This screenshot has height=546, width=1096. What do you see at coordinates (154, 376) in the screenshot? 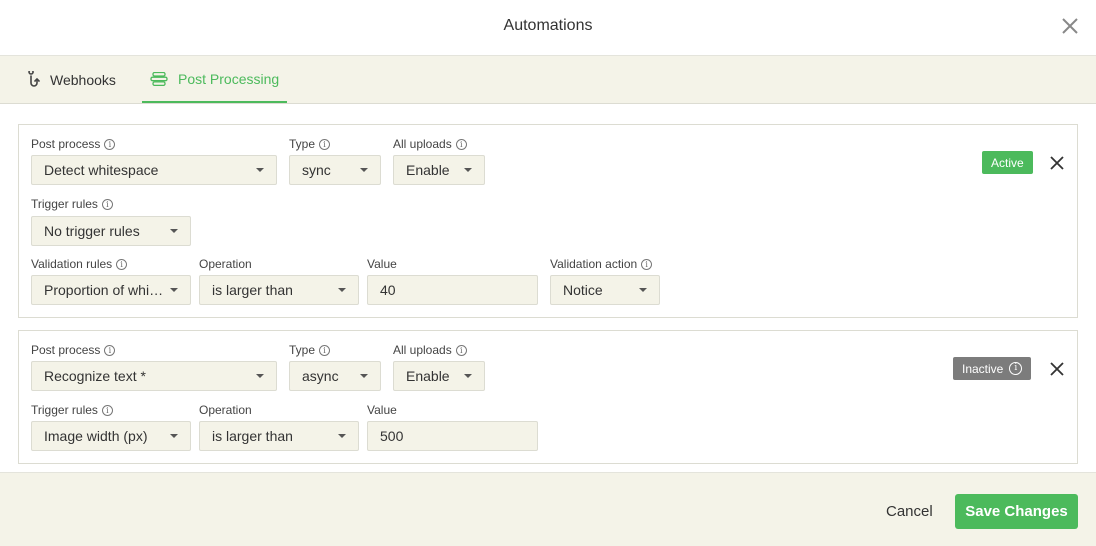
I see `post-process-select: Recognize text *` at bounding box center [154, 376].